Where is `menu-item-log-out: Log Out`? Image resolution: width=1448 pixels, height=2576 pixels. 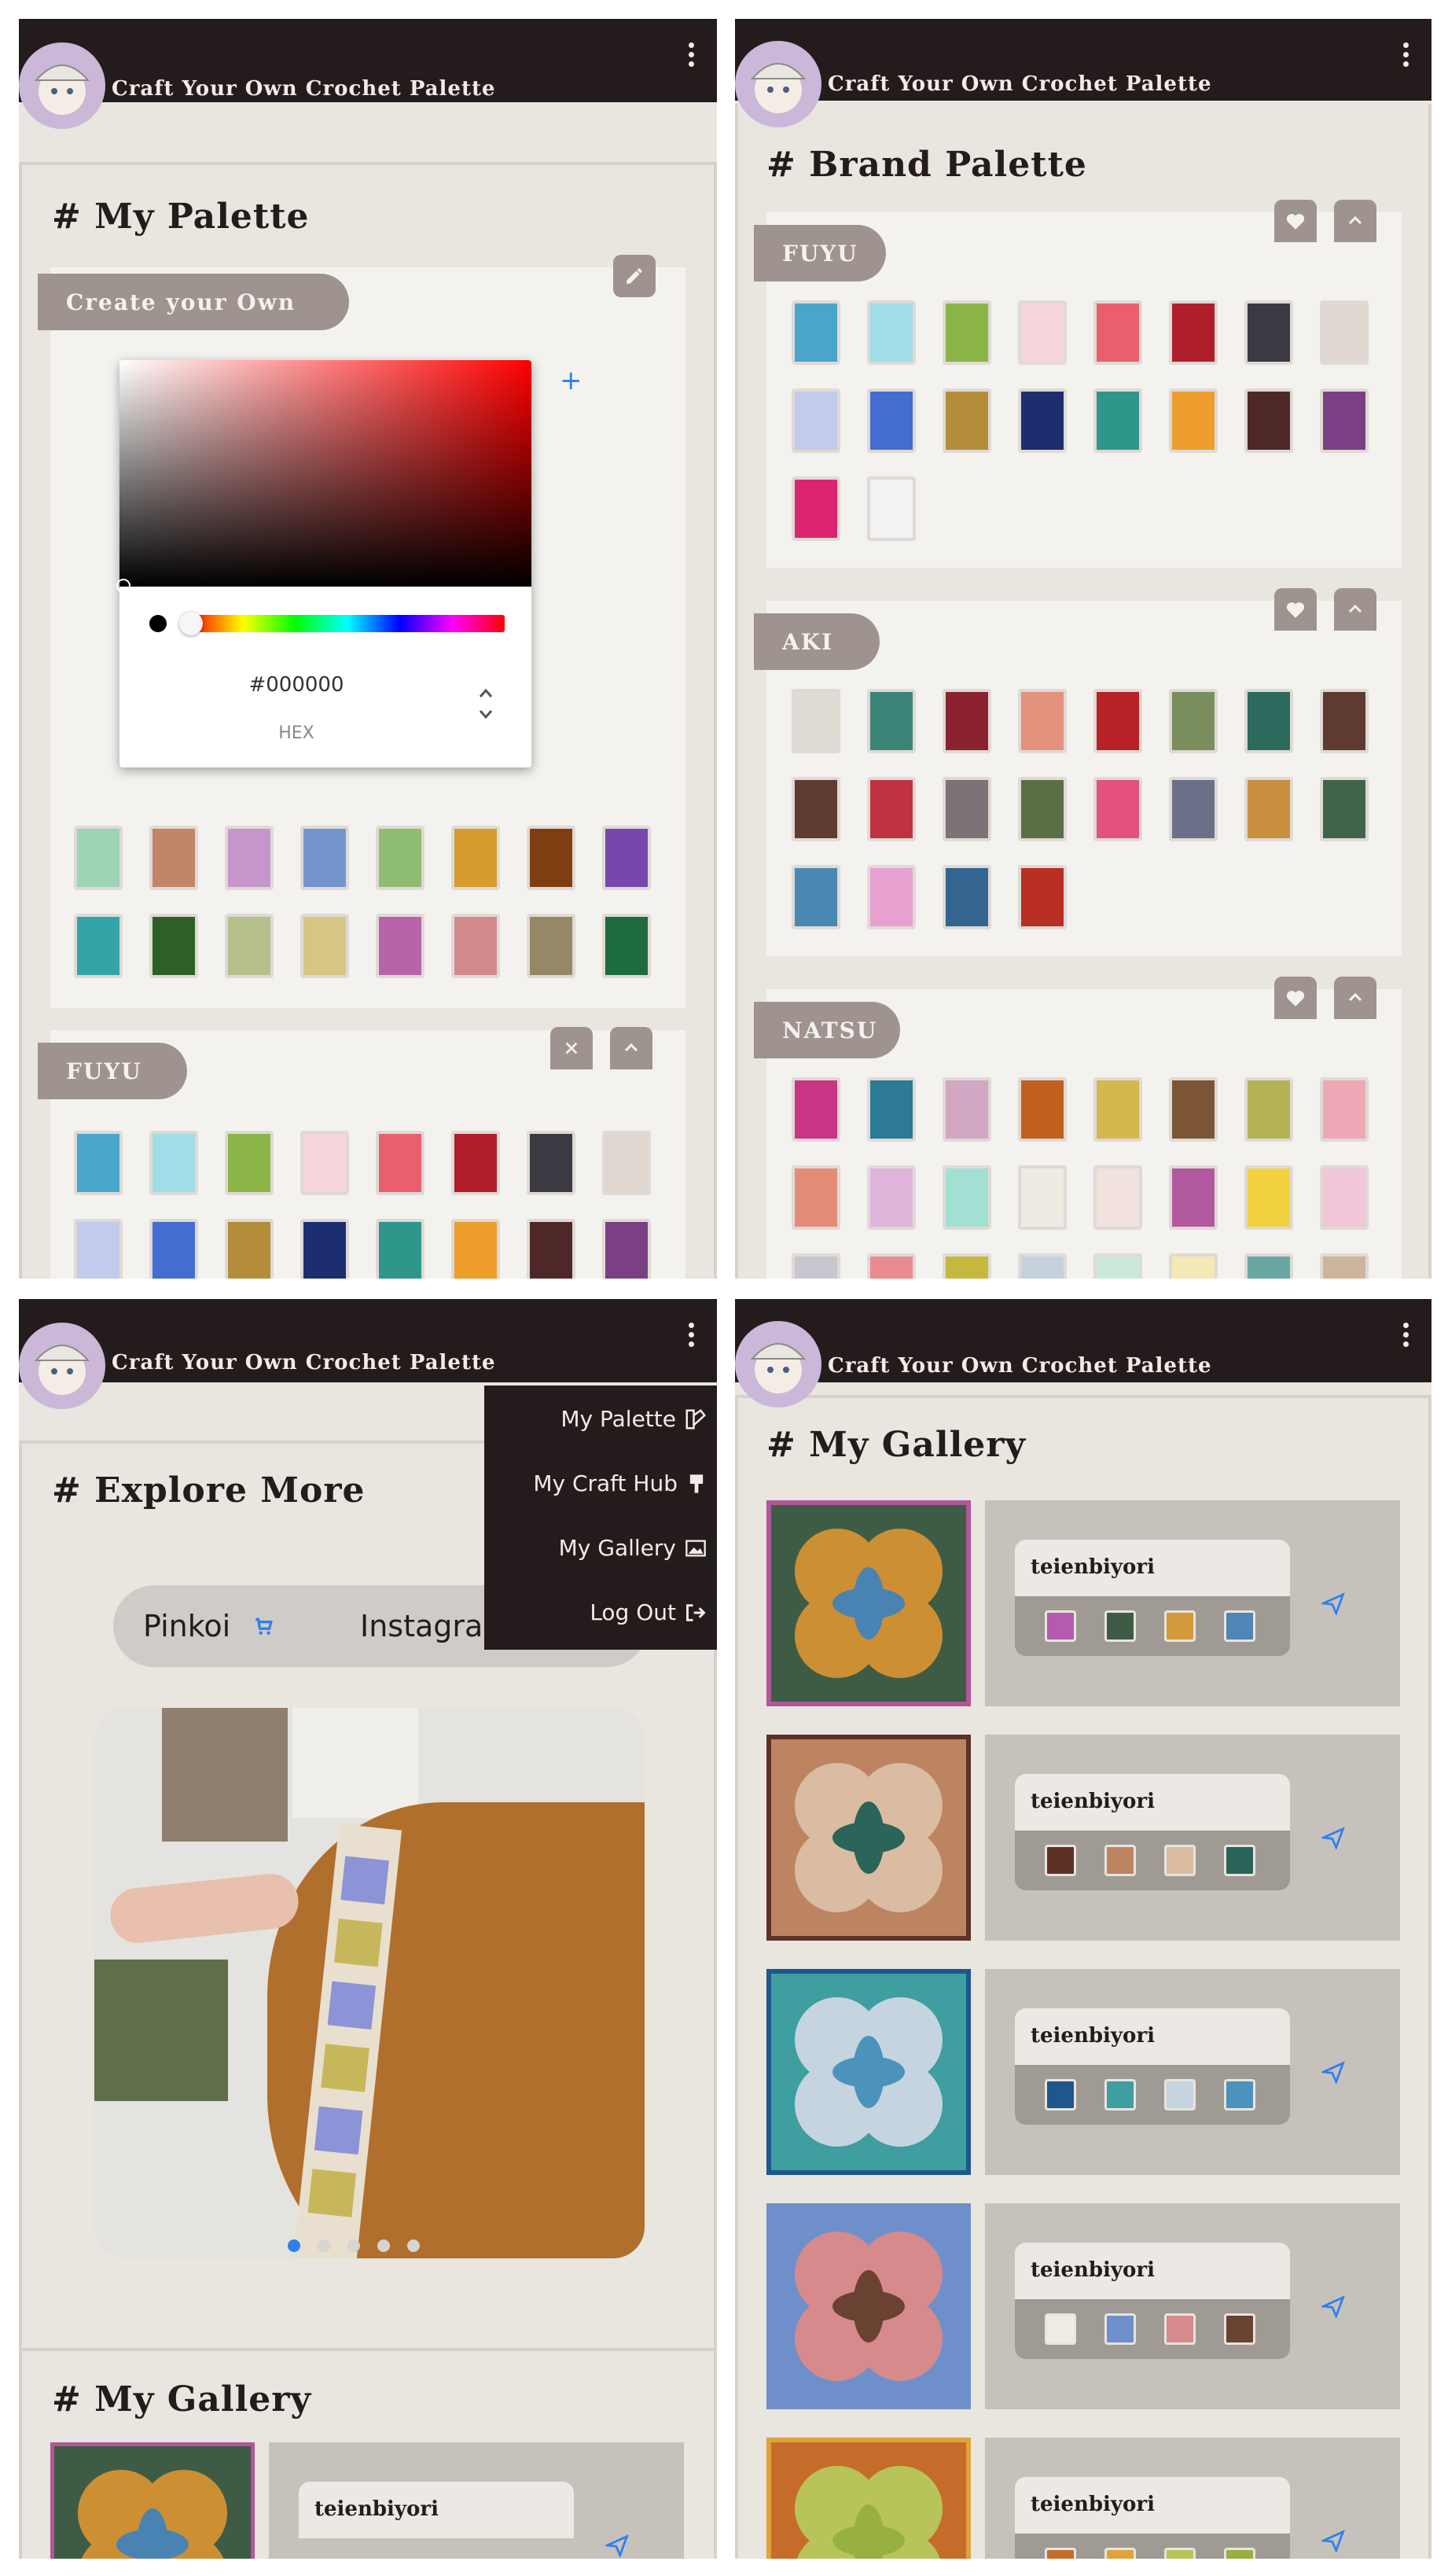 menu-item-log-out: Log Out is located at coordinates (648, 1612).